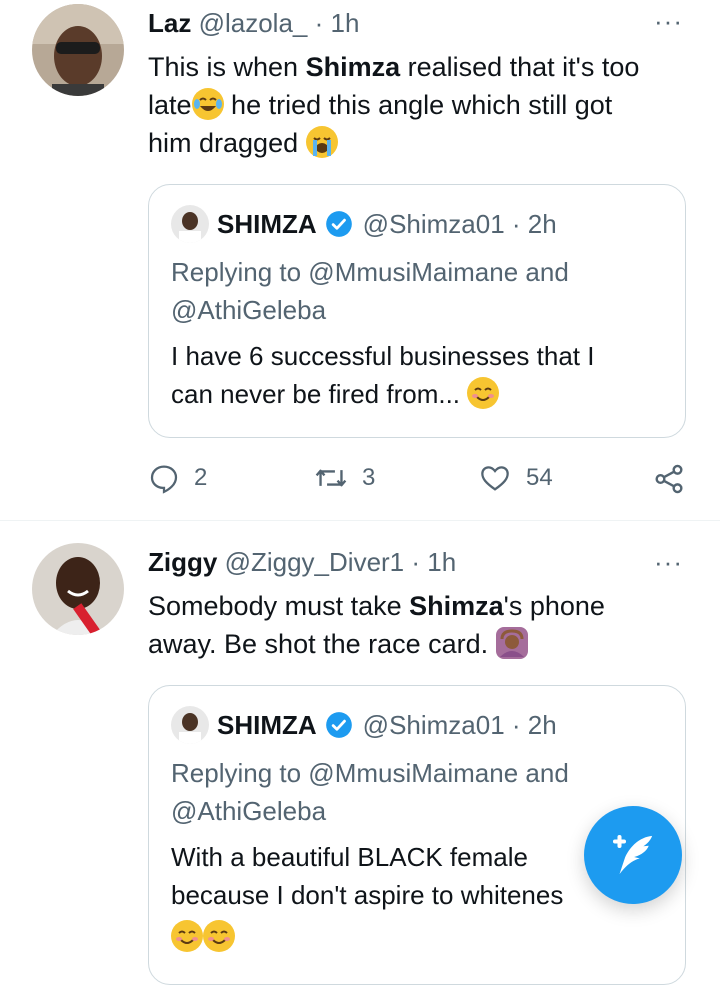 This screenshot has width=720, height=985. I want to click on like-count: 54, so click(539, 477).